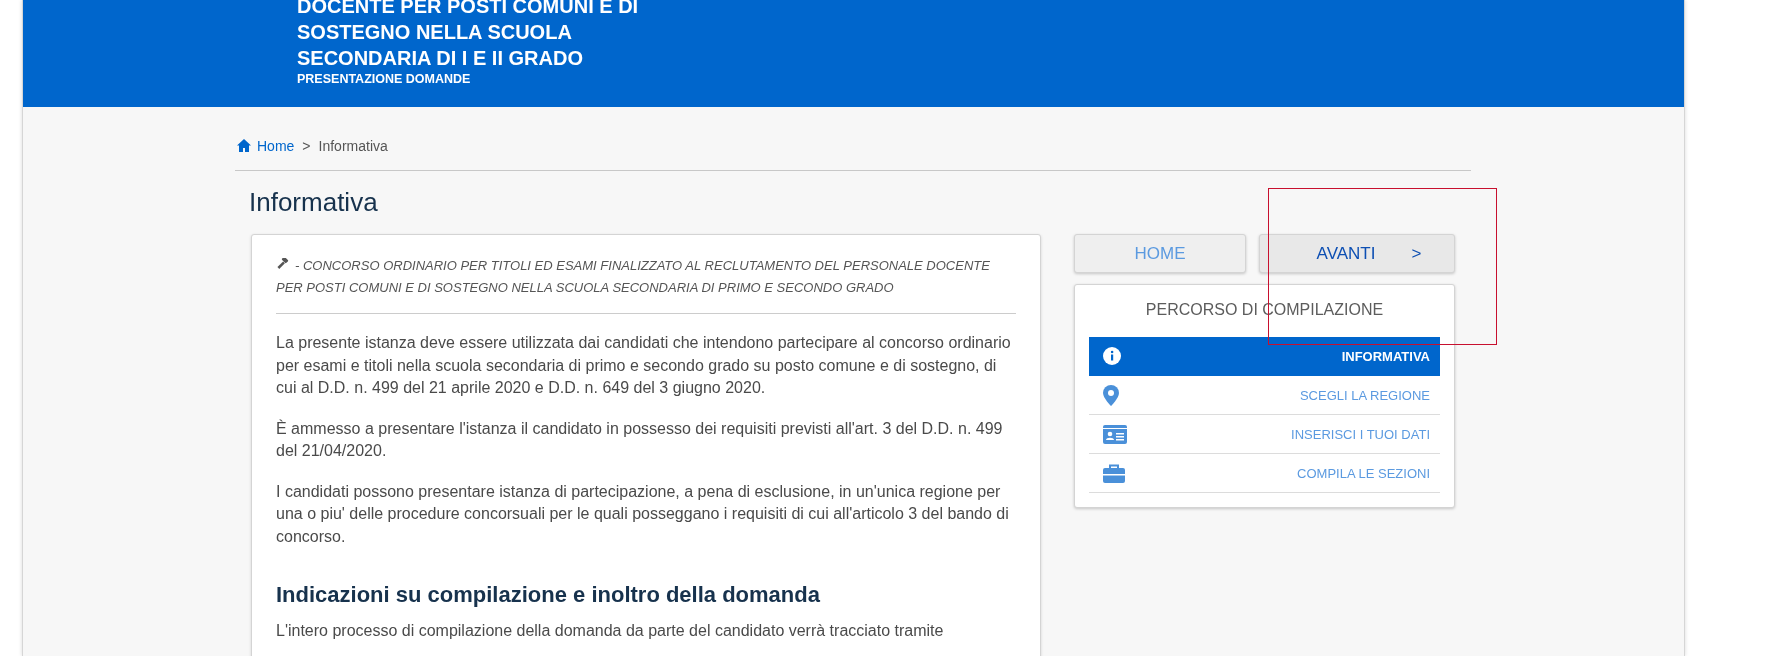 This screenshot has width=1768, height=656. What do you see at coordinates (384, 79) in the screenshot?
I see `header-subtitle: PRESENTAZIONE DOMANDE` at bounding box center [384, 79].